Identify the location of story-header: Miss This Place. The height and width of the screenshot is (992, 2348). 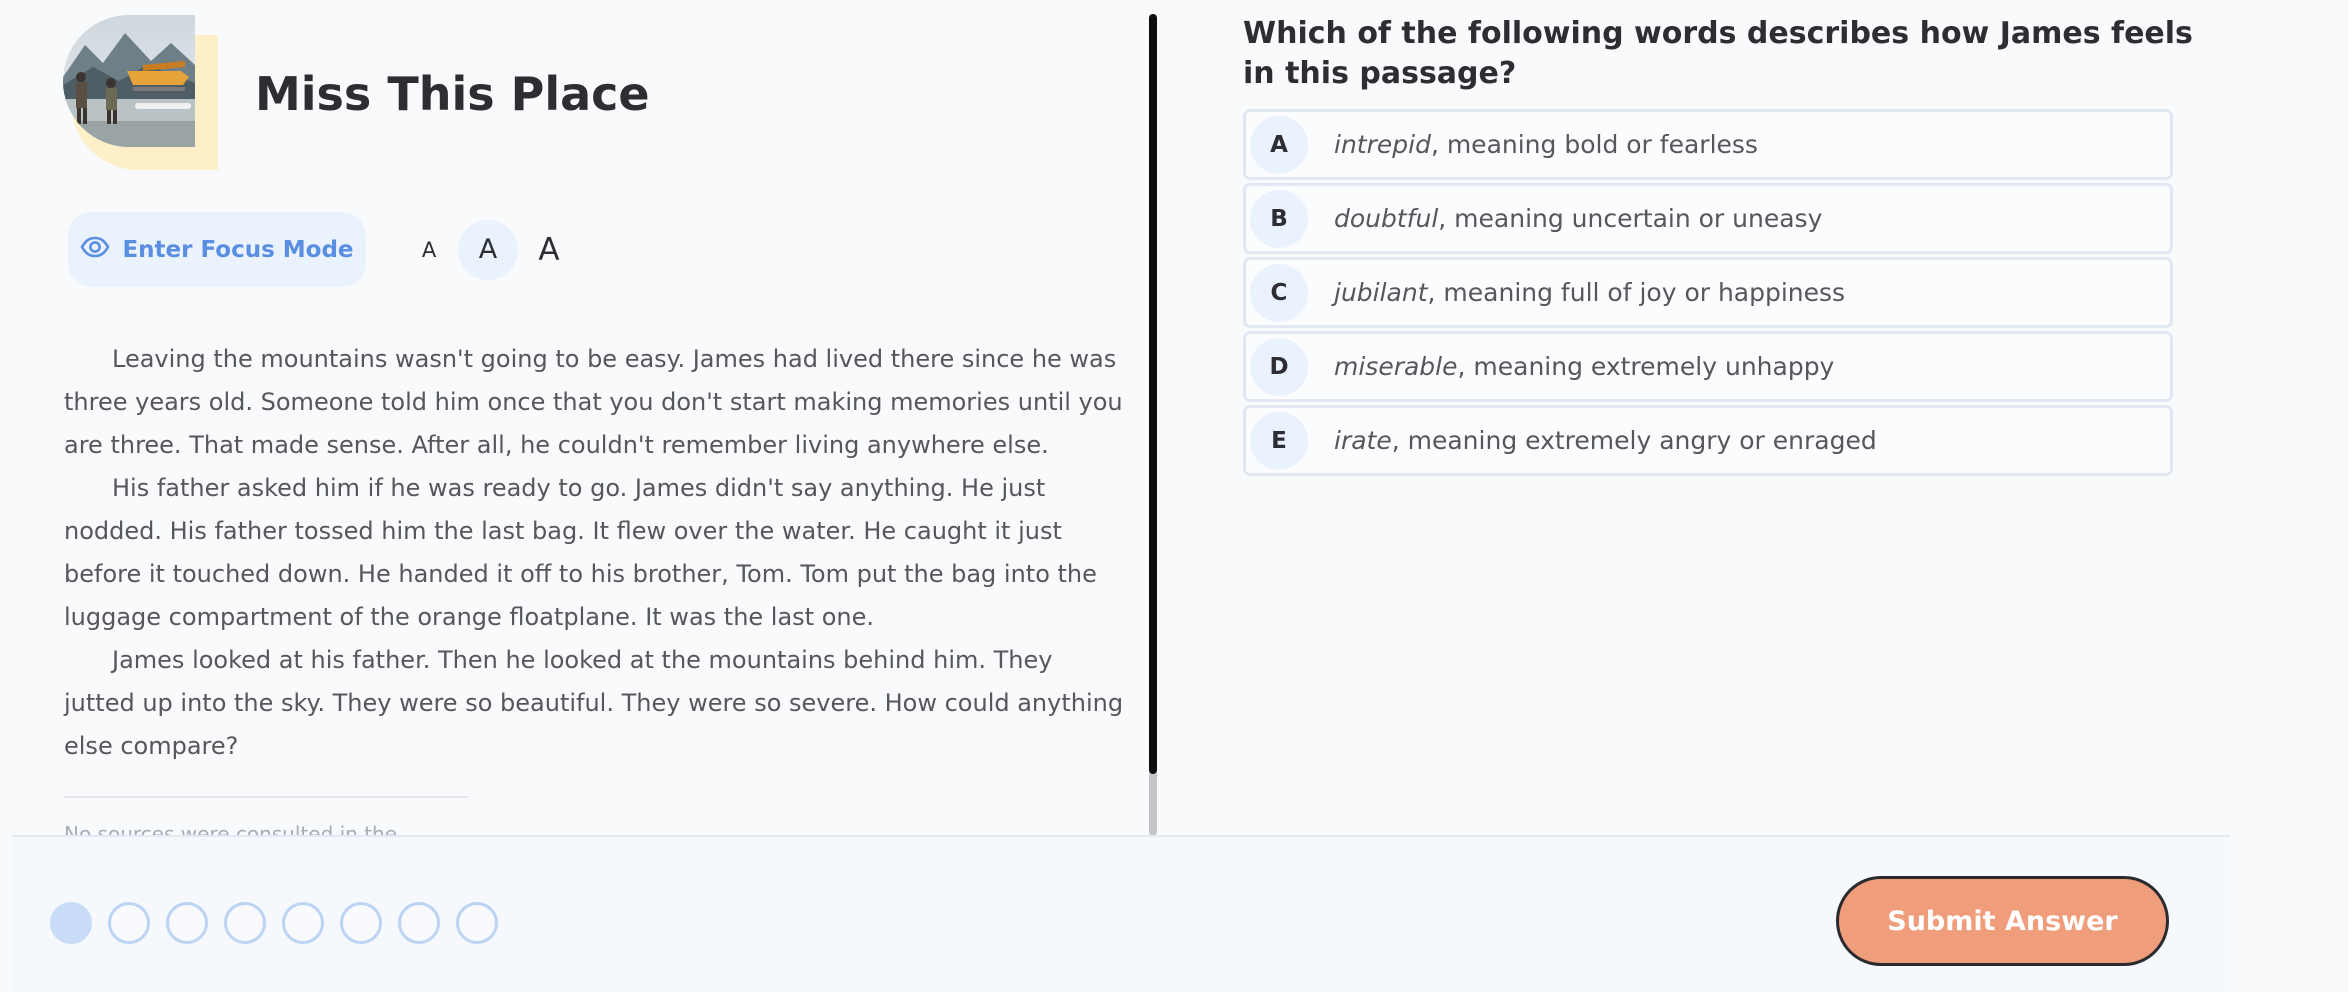
(513, 92).